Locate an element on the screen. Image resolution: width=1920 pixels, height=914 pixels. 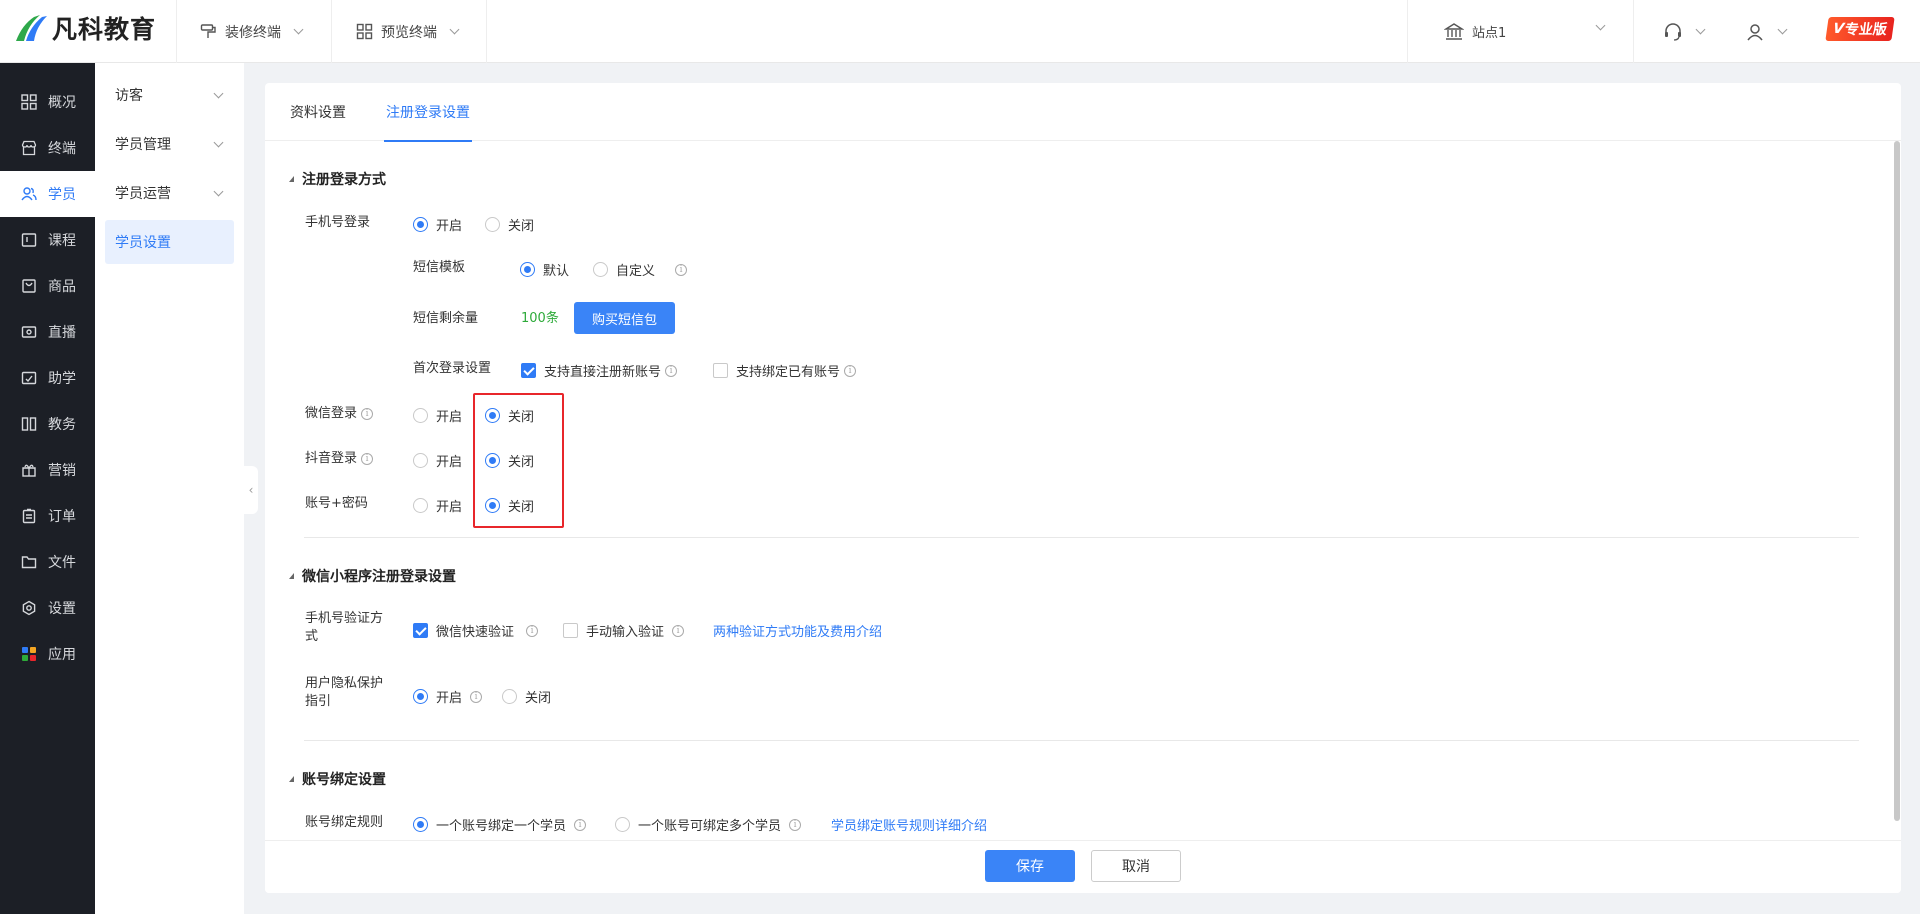
verify-methods-intro-link: 两种验证方式功能及费用介绍 is located at coordinates (797, 630).